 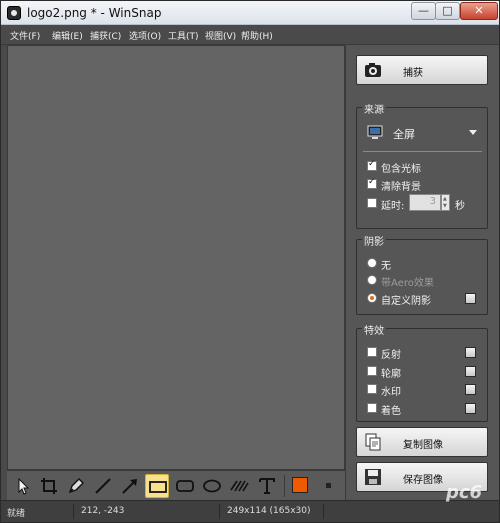 What do you see at coordinates (220, 35) in the screenshot?
I see `menu-view: 视图(V)` at bounding box center [220, 35].